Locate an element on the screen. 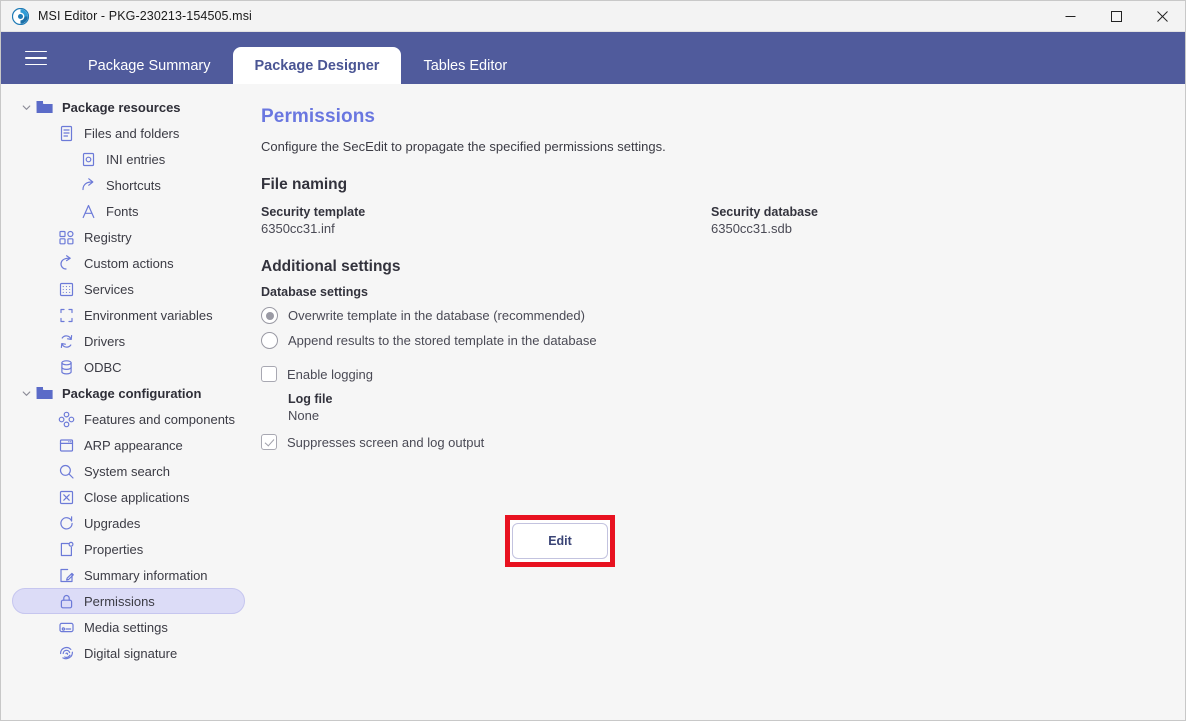 This screenshot has height=721, width=1186. log-file-value: None is located at coordinates (304, 415).